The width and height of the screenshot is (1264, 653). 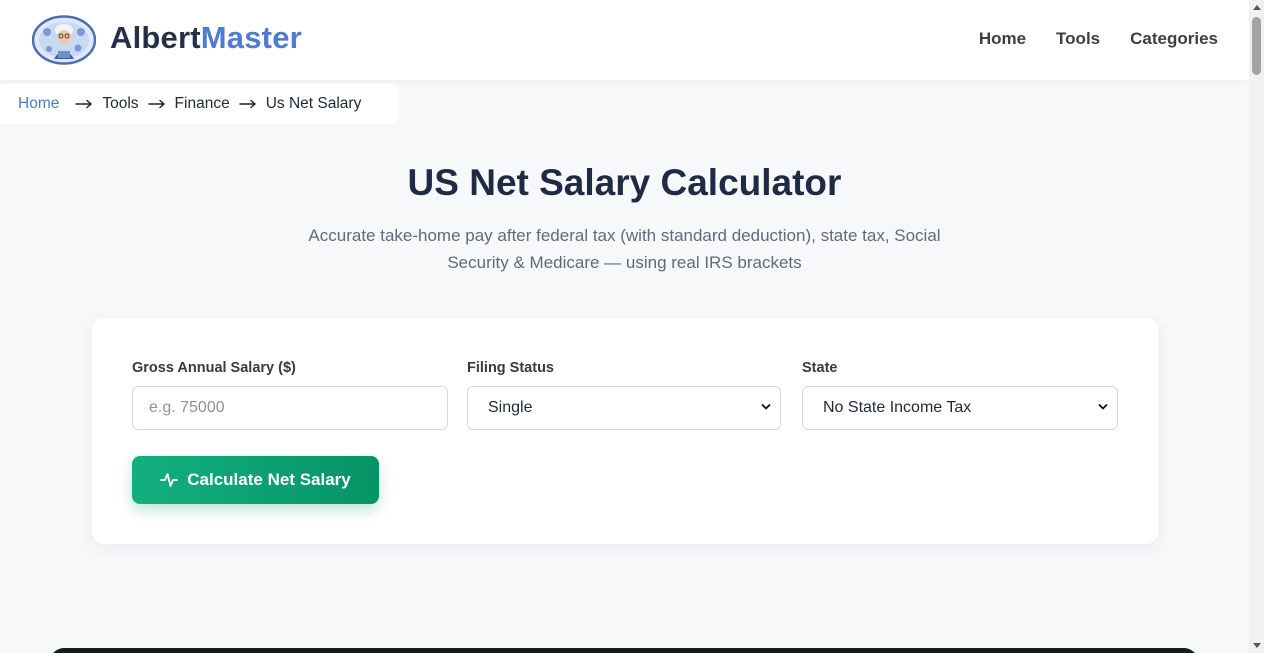 I want to click on filing-status-value: Single, so click(x=510, y=407).